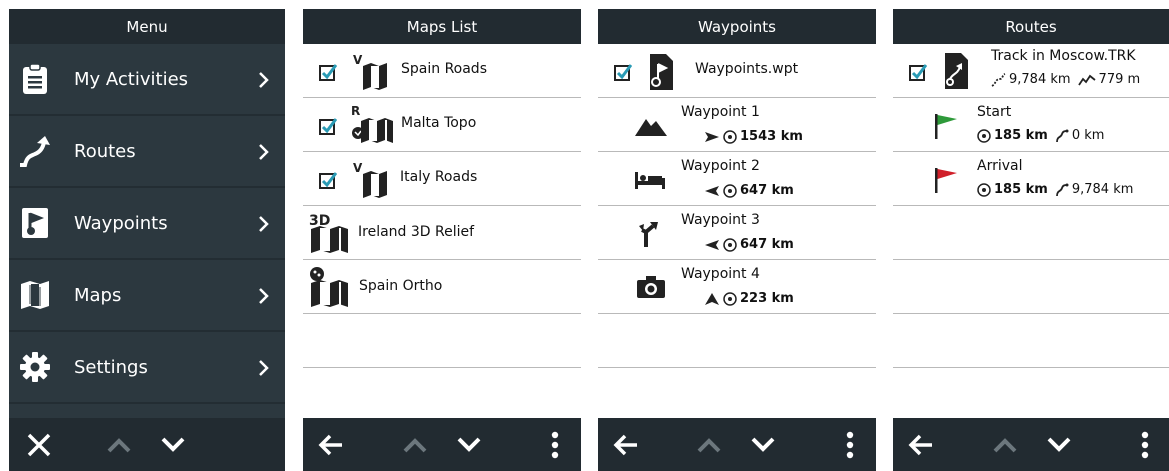  Describe the element at coordinates (720, 274) in the screenshot. I see `waypoint-name: Waypoint 4` at that location.